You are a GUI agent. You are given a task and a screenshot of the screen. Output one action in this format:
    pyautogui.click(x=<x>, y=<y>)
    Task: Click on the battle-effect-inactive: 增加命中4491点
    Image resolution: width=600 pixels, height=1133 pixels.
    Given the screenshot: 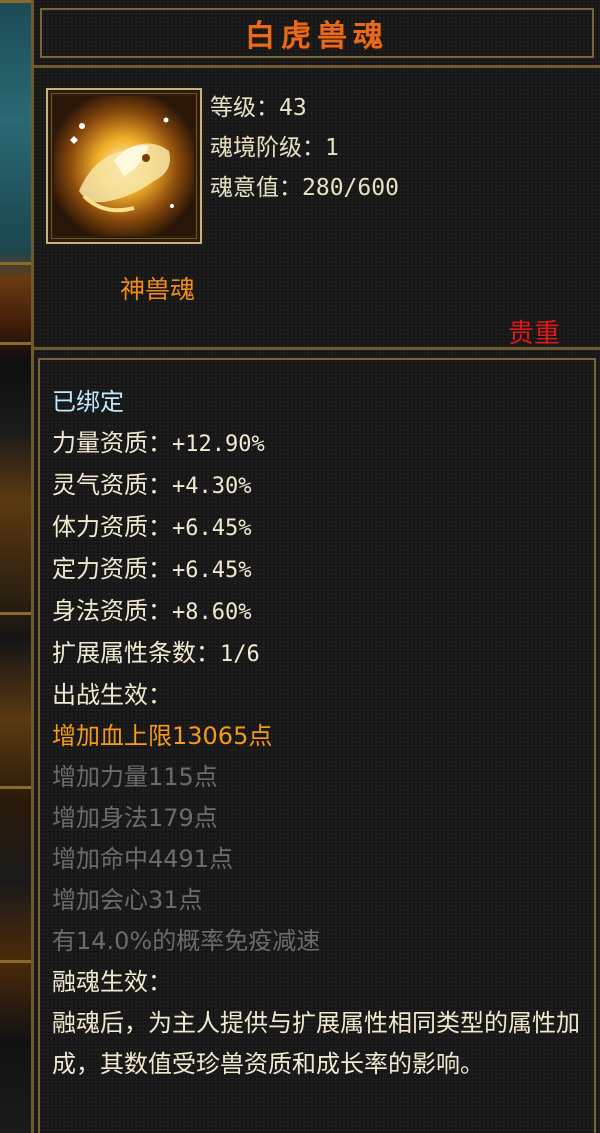 What is the action you would take?
    pyautogui.click(x=143, y=859)
    